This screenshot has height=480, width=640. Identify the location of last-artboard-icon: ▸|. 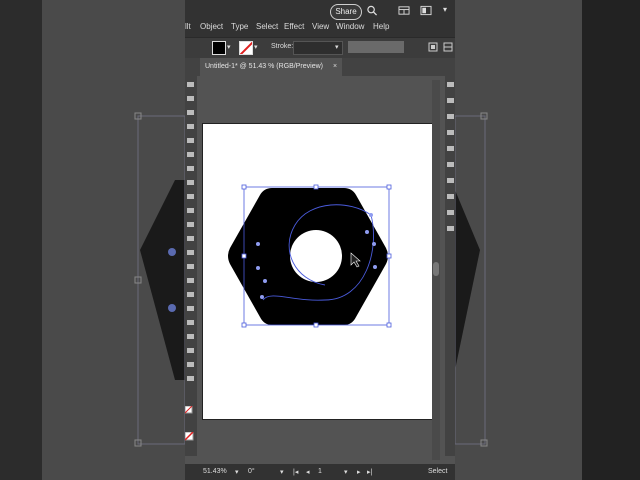
(369, 472).